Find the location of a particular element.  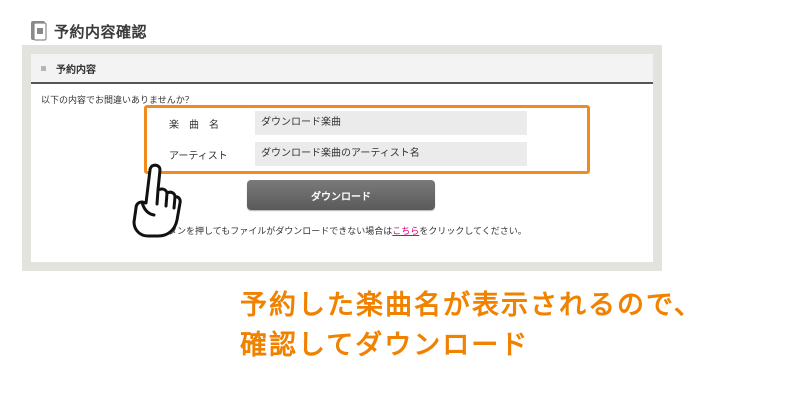

download-button: ダウンロード is located at coordinates (341, 195).